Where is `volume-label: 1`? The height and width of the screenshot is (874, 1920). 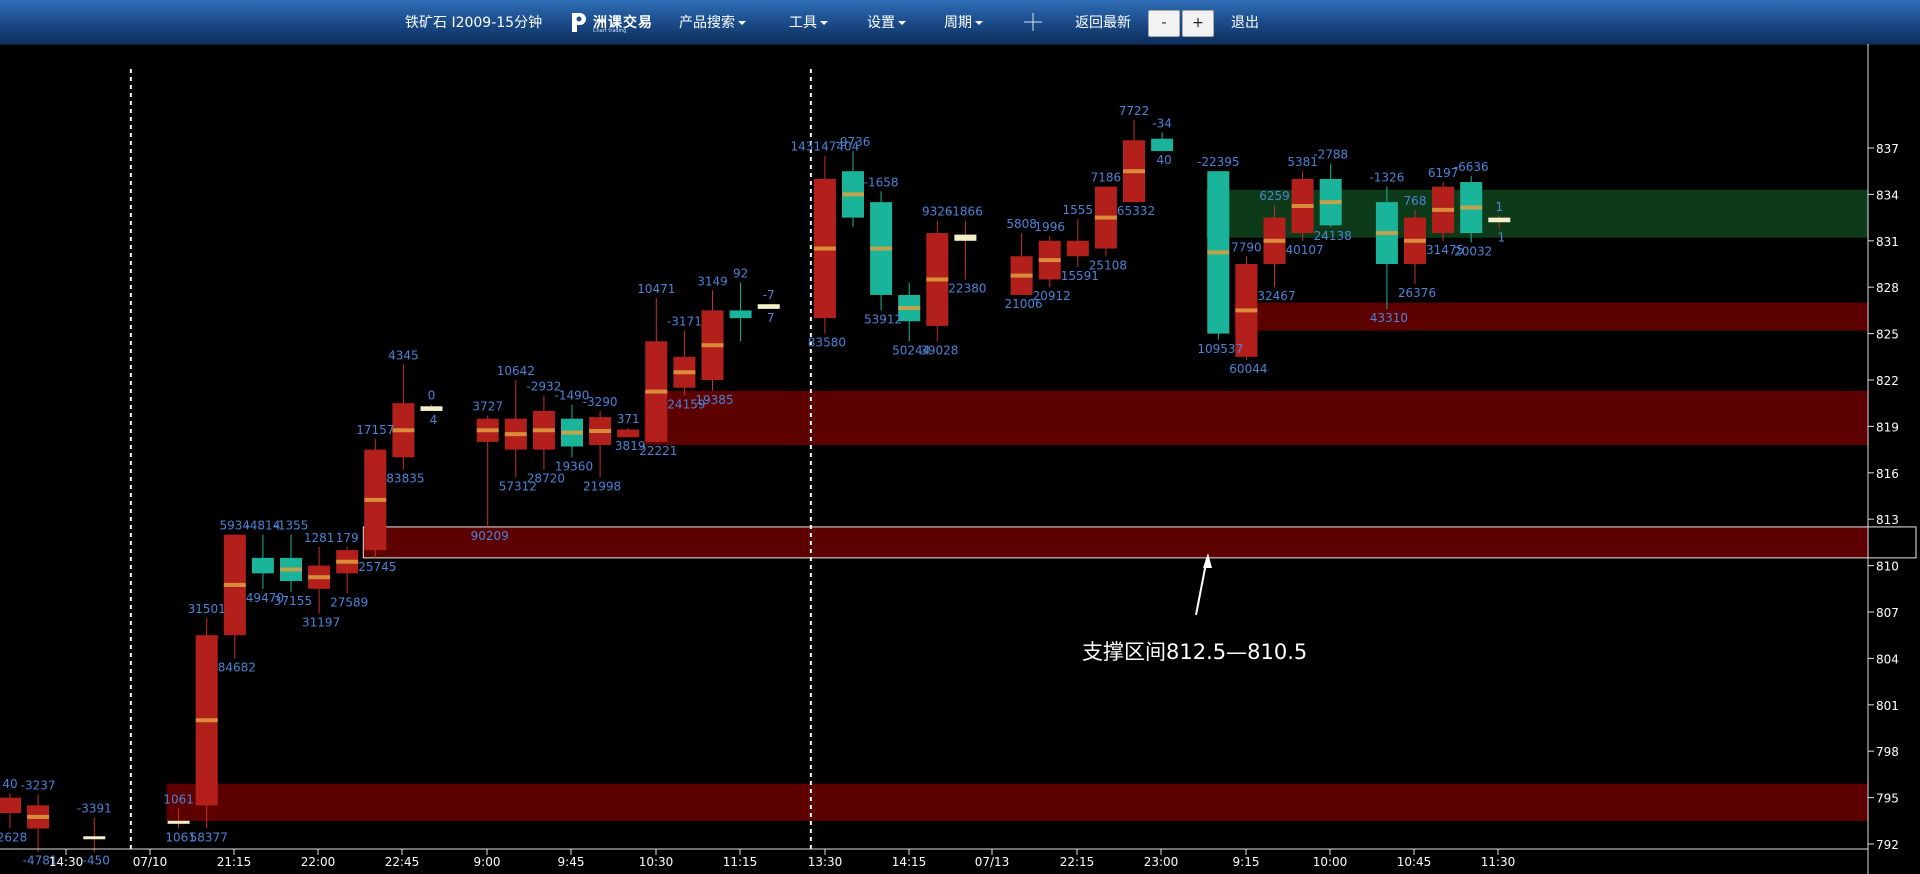
volume-label: 1 is located at coordinates (1499, 207).